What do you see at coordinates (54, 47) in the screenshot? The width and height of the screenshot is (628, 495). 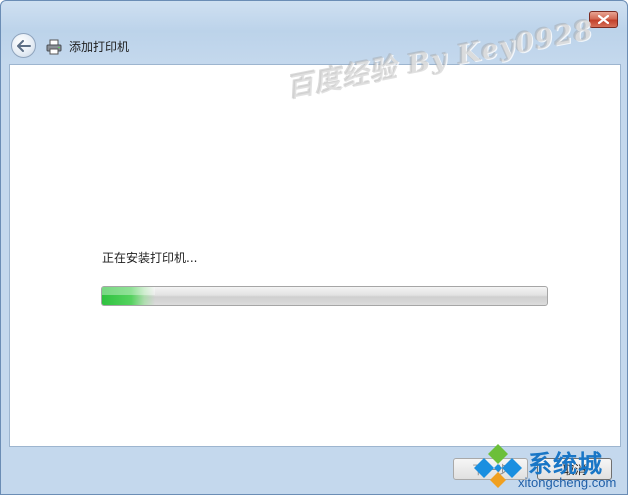 I see `printer-icon` at bounding box center [54, 47].